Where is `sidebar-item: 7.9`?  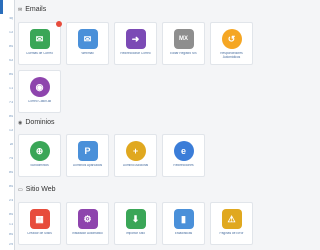
sidebar-item: 7.9 is located at coordinates (6, 158).